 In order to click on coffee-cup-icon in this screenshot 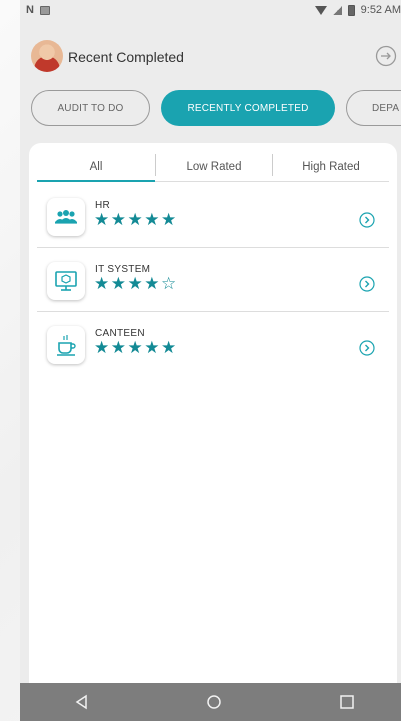, I will do `click(66, 345)`.